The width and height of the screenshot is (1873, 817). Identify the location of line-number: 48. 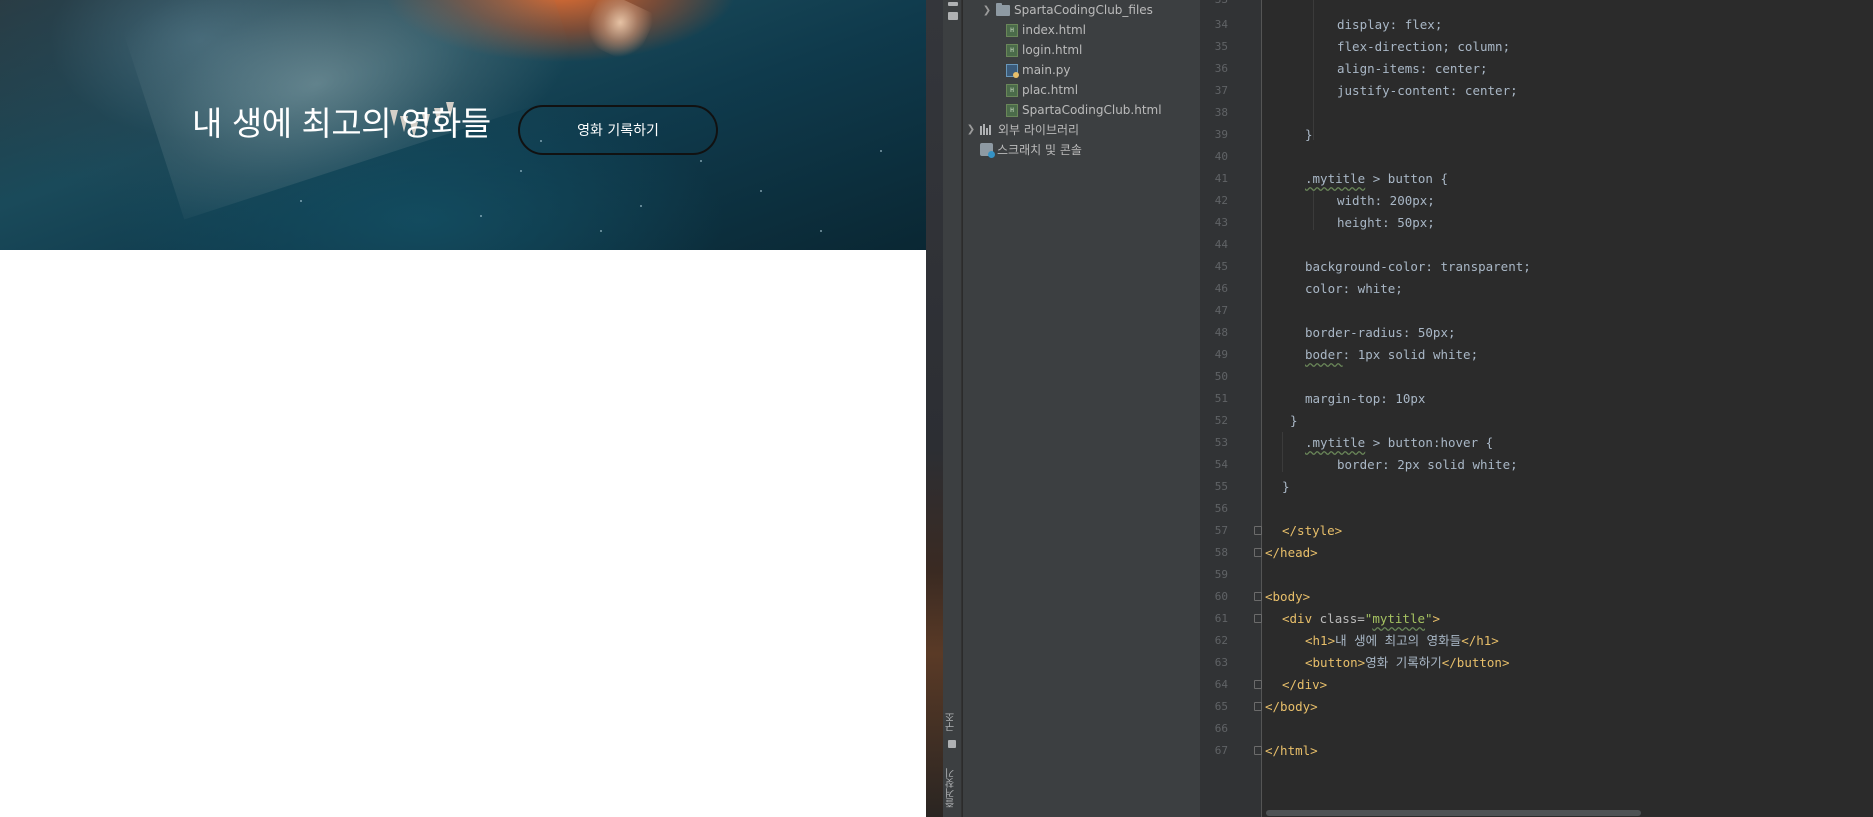
(1221, 332).